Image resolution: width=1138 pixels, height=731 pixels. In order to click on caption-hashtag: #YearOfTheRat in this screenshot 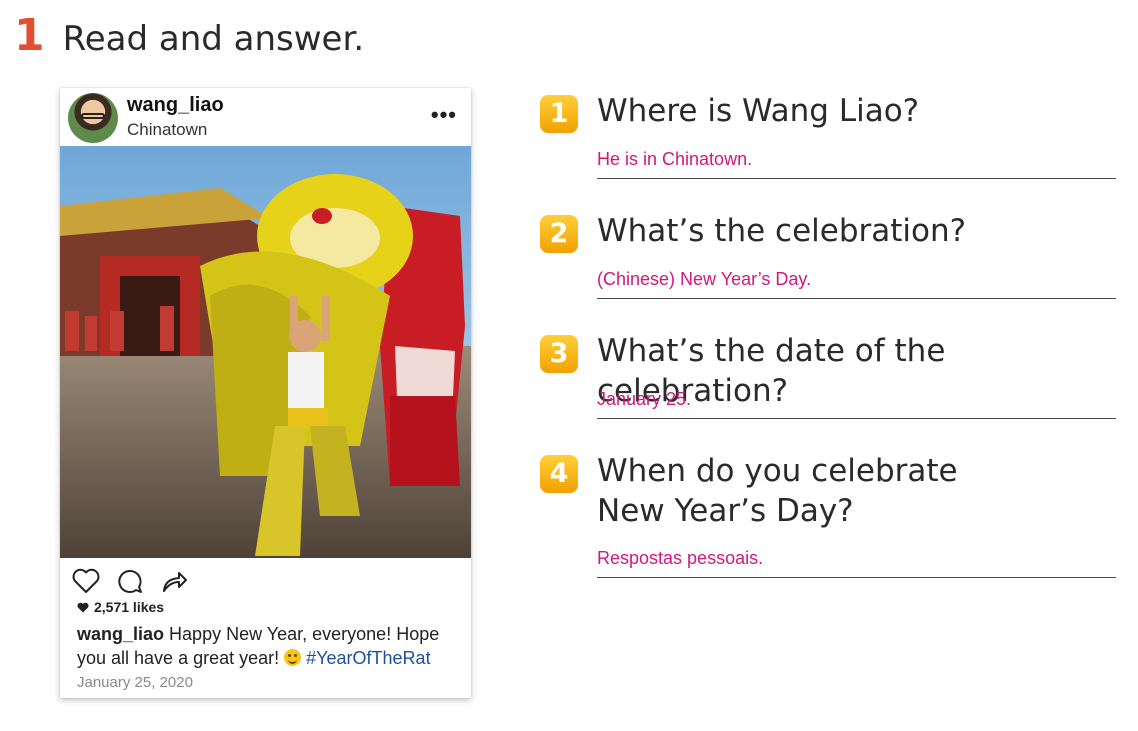, I will do `click(368, 658)`.